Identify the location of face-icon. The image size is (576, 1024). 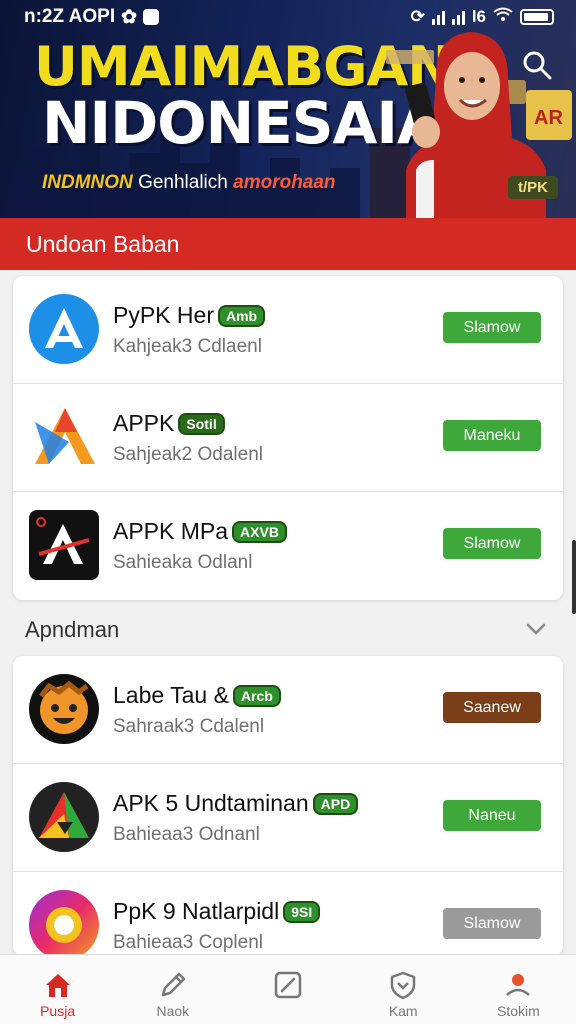
(64, 709).